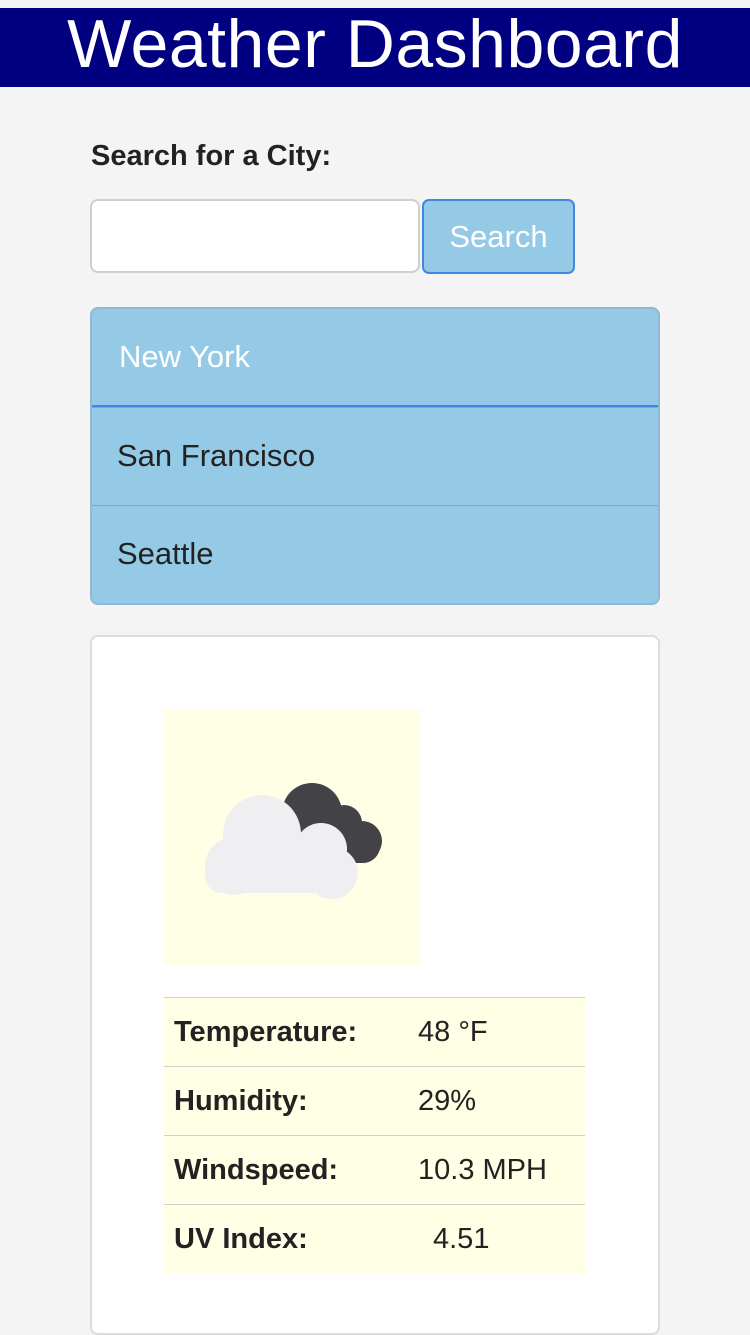  Describe the element at coordinates (291, 1032) in the screenshot. I see `temperature-label: Temperature:` at that location.